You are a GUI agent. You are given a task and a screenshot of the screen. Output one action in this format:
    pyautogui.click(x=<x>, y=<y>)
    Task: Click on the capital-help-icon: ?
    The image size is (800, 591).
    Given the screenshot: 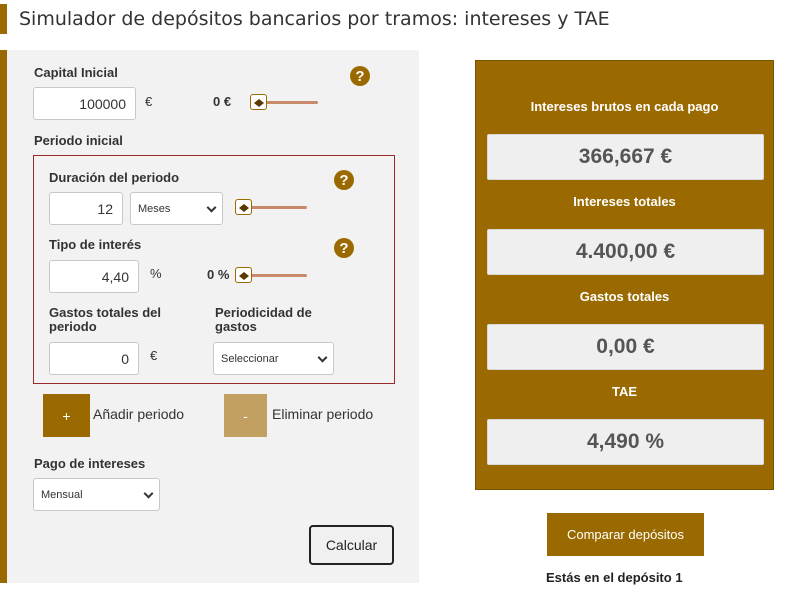 What is the action you would take?
    pyautogui.click(x=360, y=76)
    